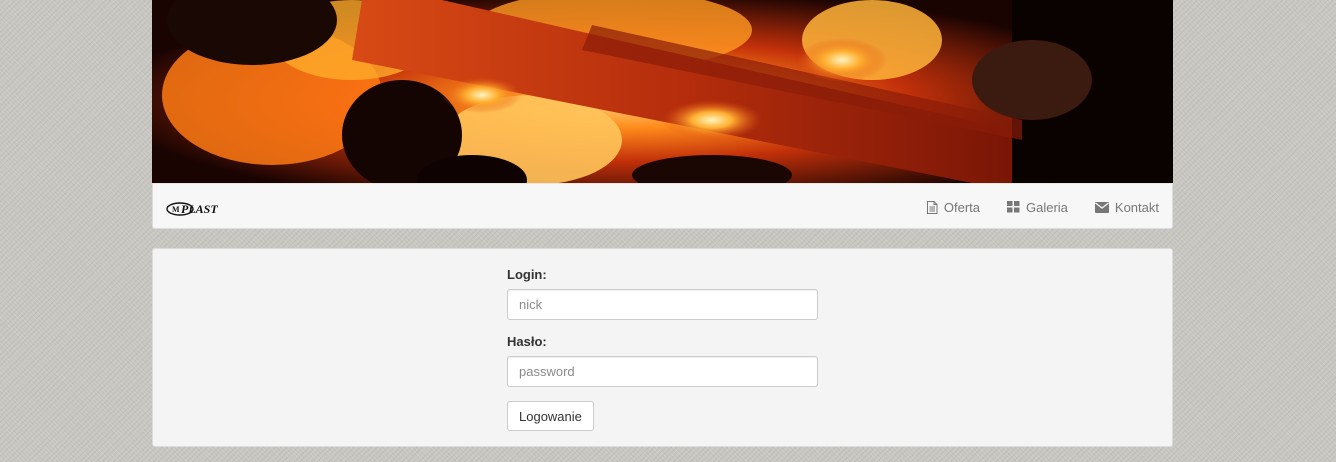 This screenshot has height=462, width=1336. Describe the element at coordinates (199, 209) in the screenshot. I see `svg-text: PLAST` at that location.